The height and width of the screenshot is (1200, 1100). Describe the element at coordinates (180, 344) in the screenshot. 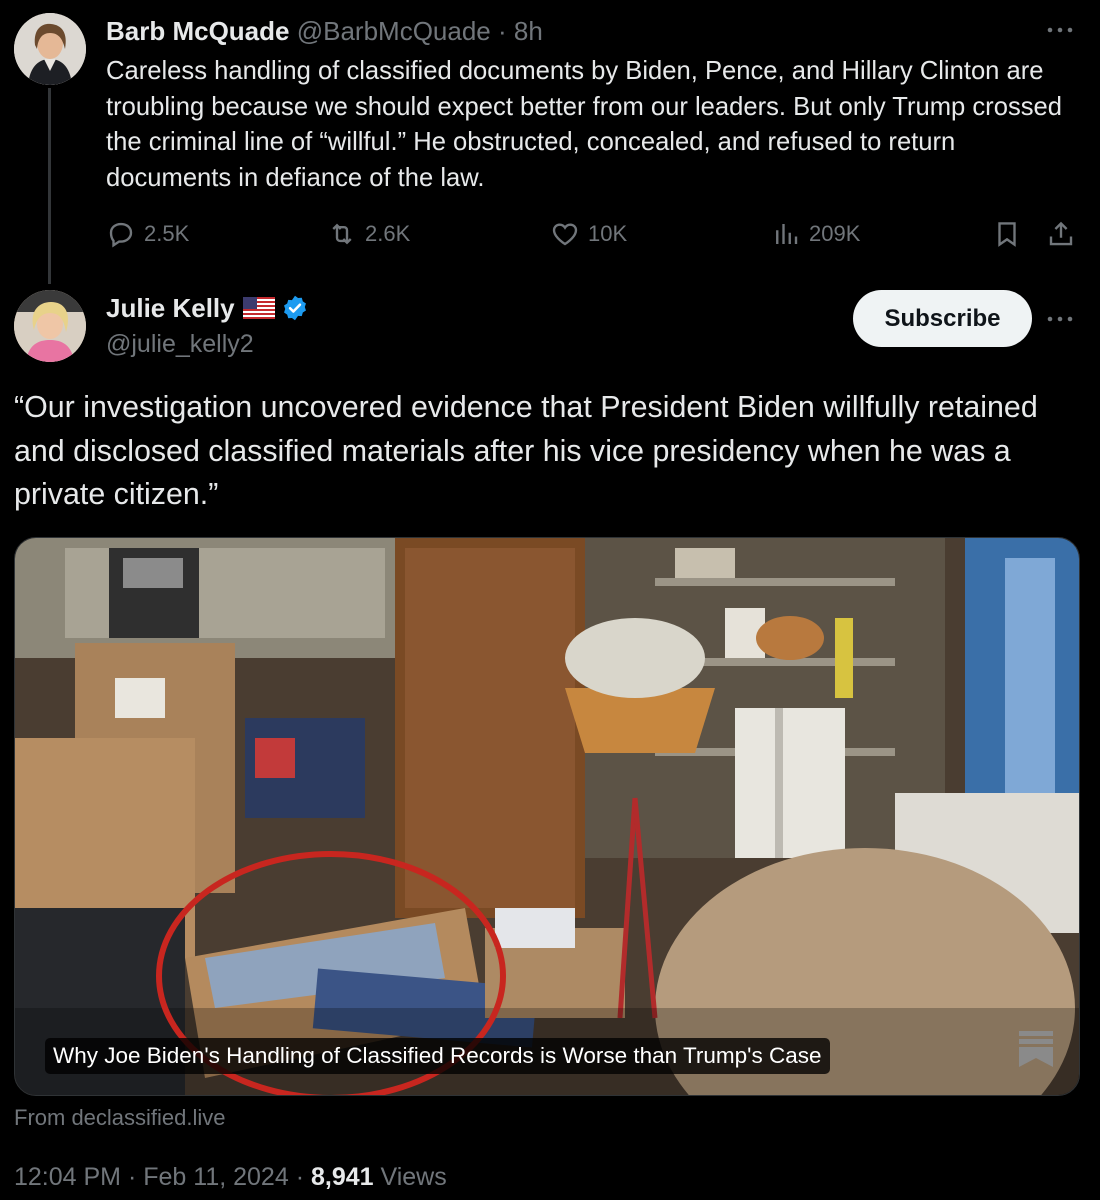

I see `author-handle: @julie_kelly2` at that location.